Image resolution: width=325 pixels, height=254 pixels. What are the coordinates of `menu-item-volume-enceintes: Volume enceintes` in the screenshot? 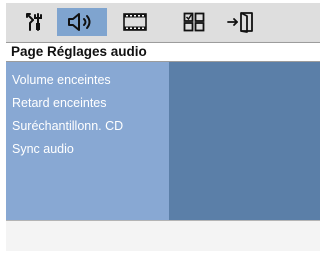 It's located at (61, 80).